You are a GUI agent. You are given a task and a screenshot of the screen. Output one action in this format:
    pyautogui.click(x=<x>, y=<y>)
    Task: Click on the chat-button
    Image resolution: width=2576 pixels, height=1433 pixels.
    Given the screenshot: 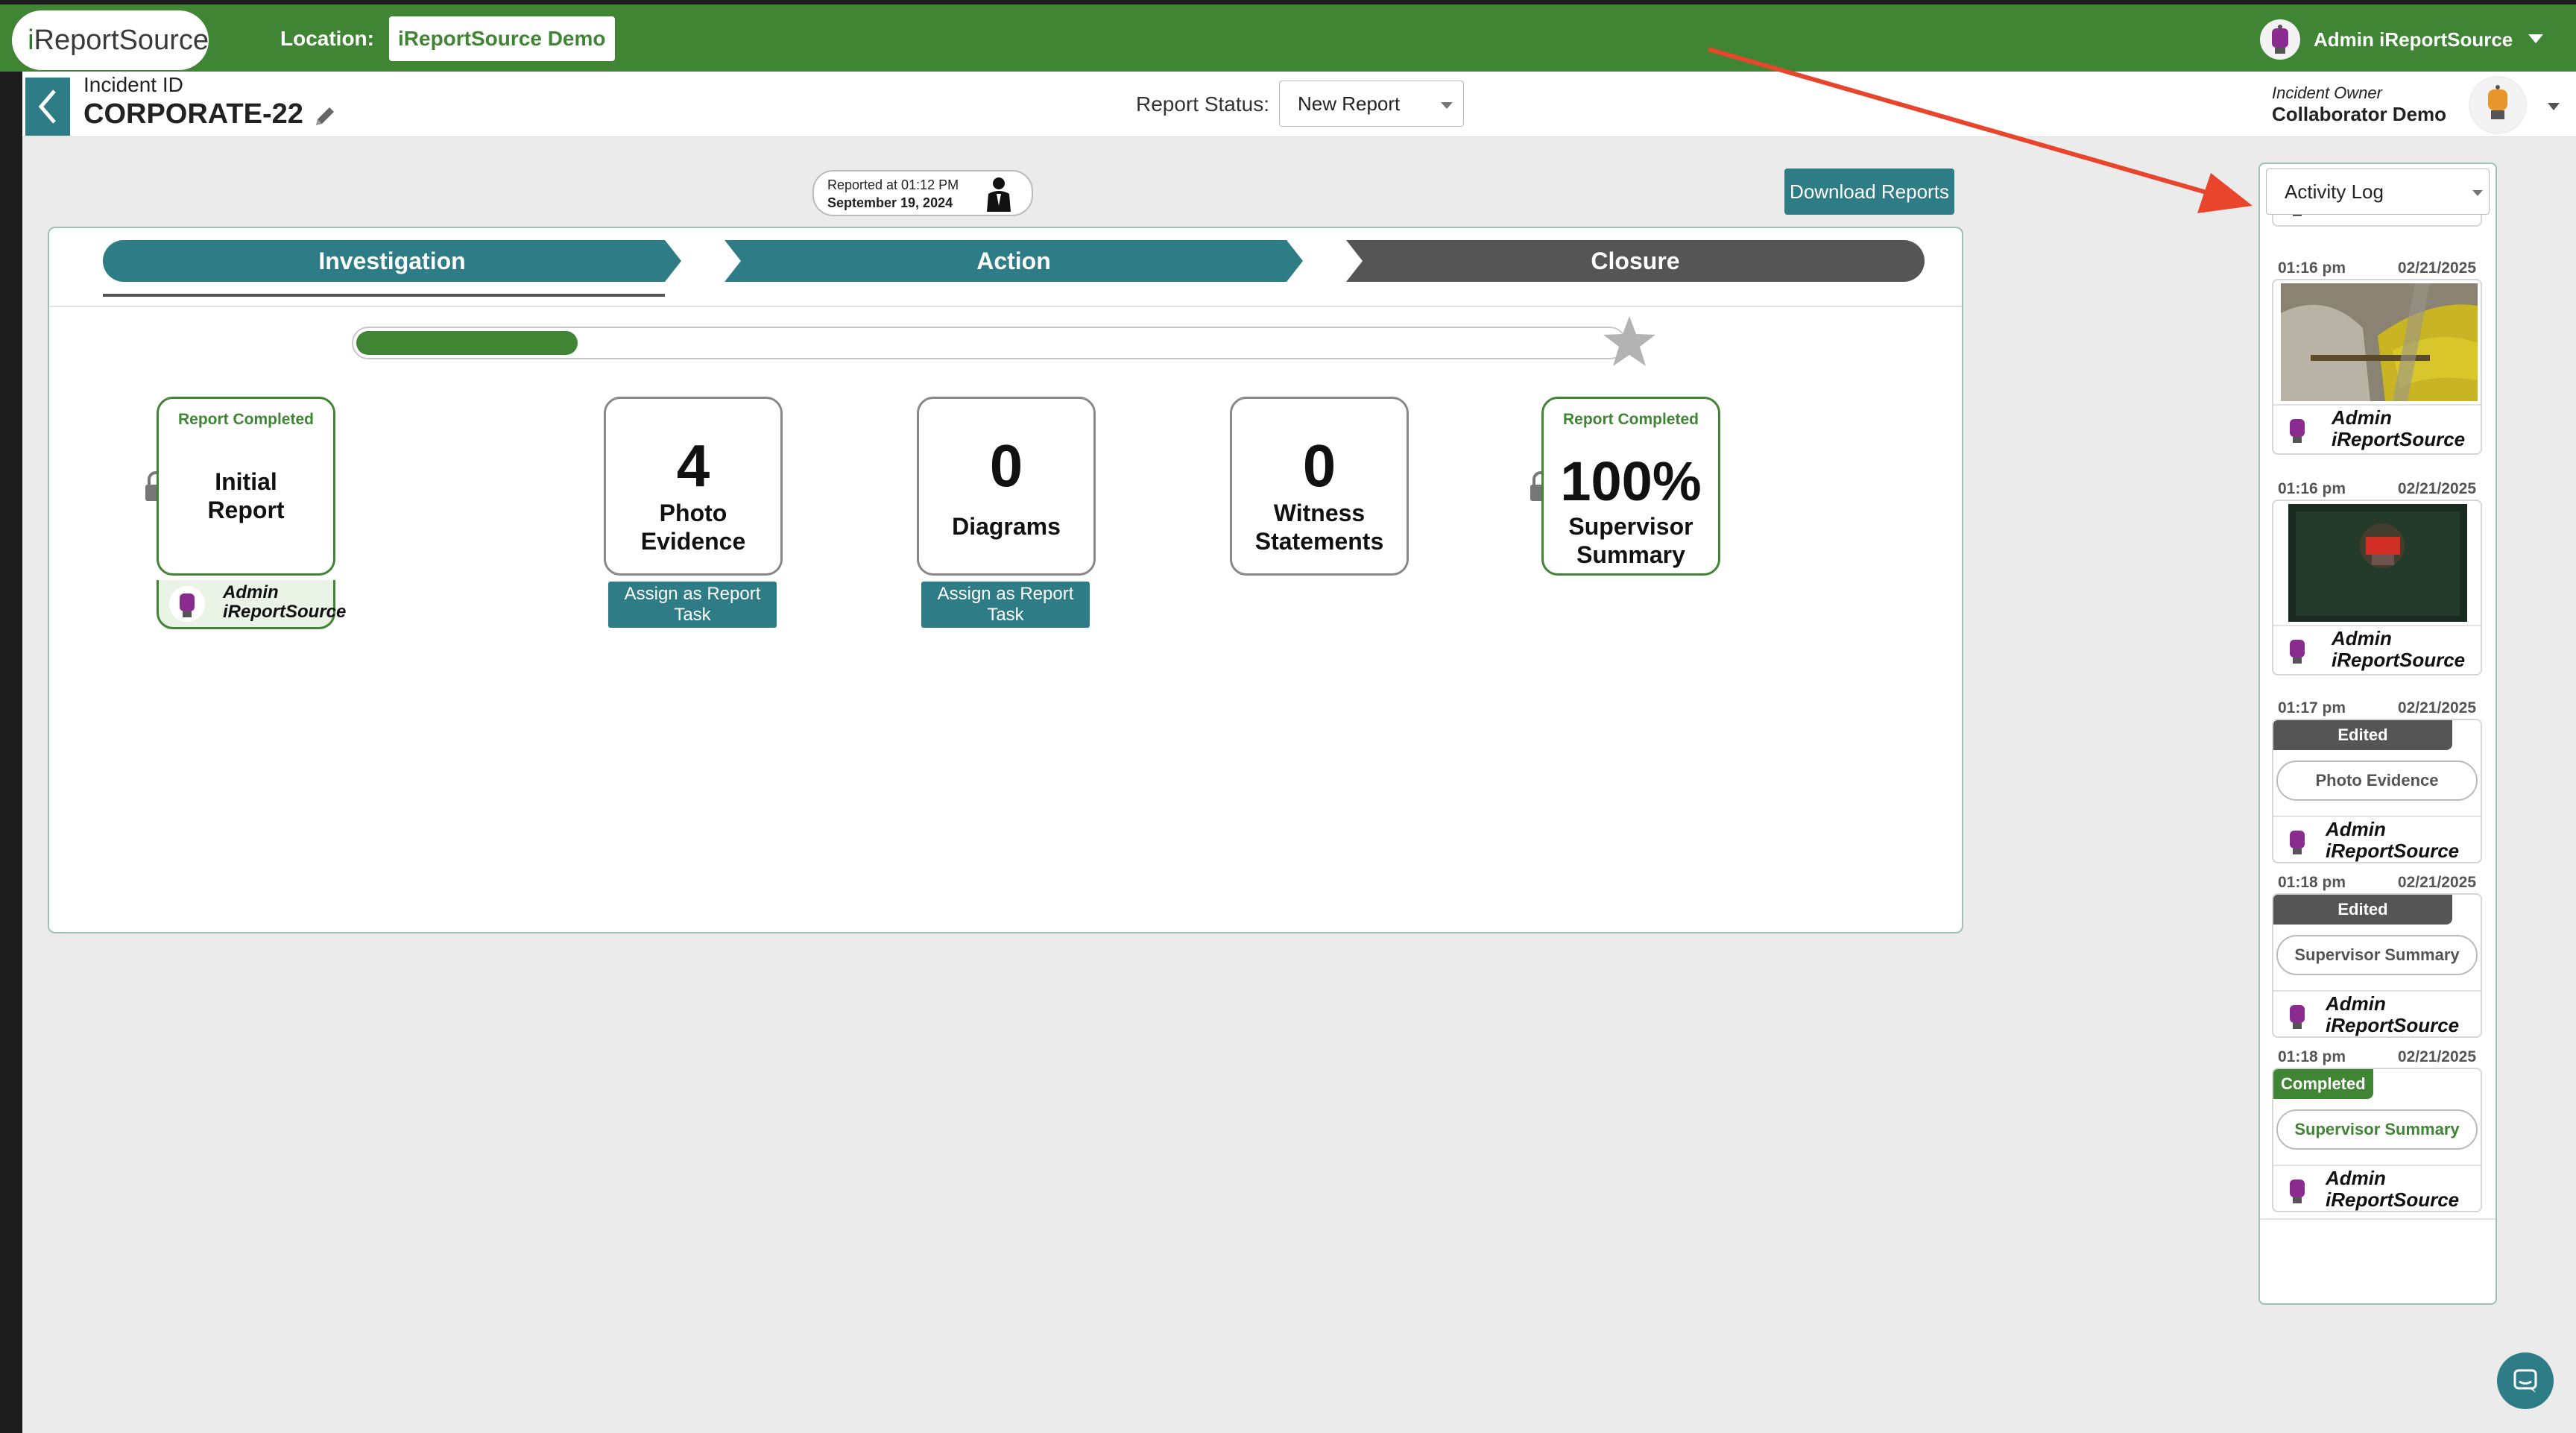 What is the action you would take?
    pyautogui.click(x=2525, y=1381)
    